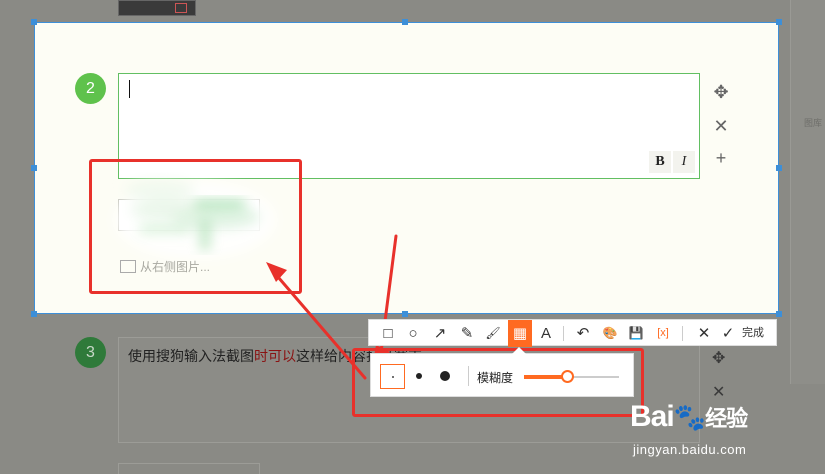 The image size is (825, 474). What do you see at coordinates (440, 333) in the screenshot?
I see `arrow-icon: ↗` at bounding box center [440, 333].